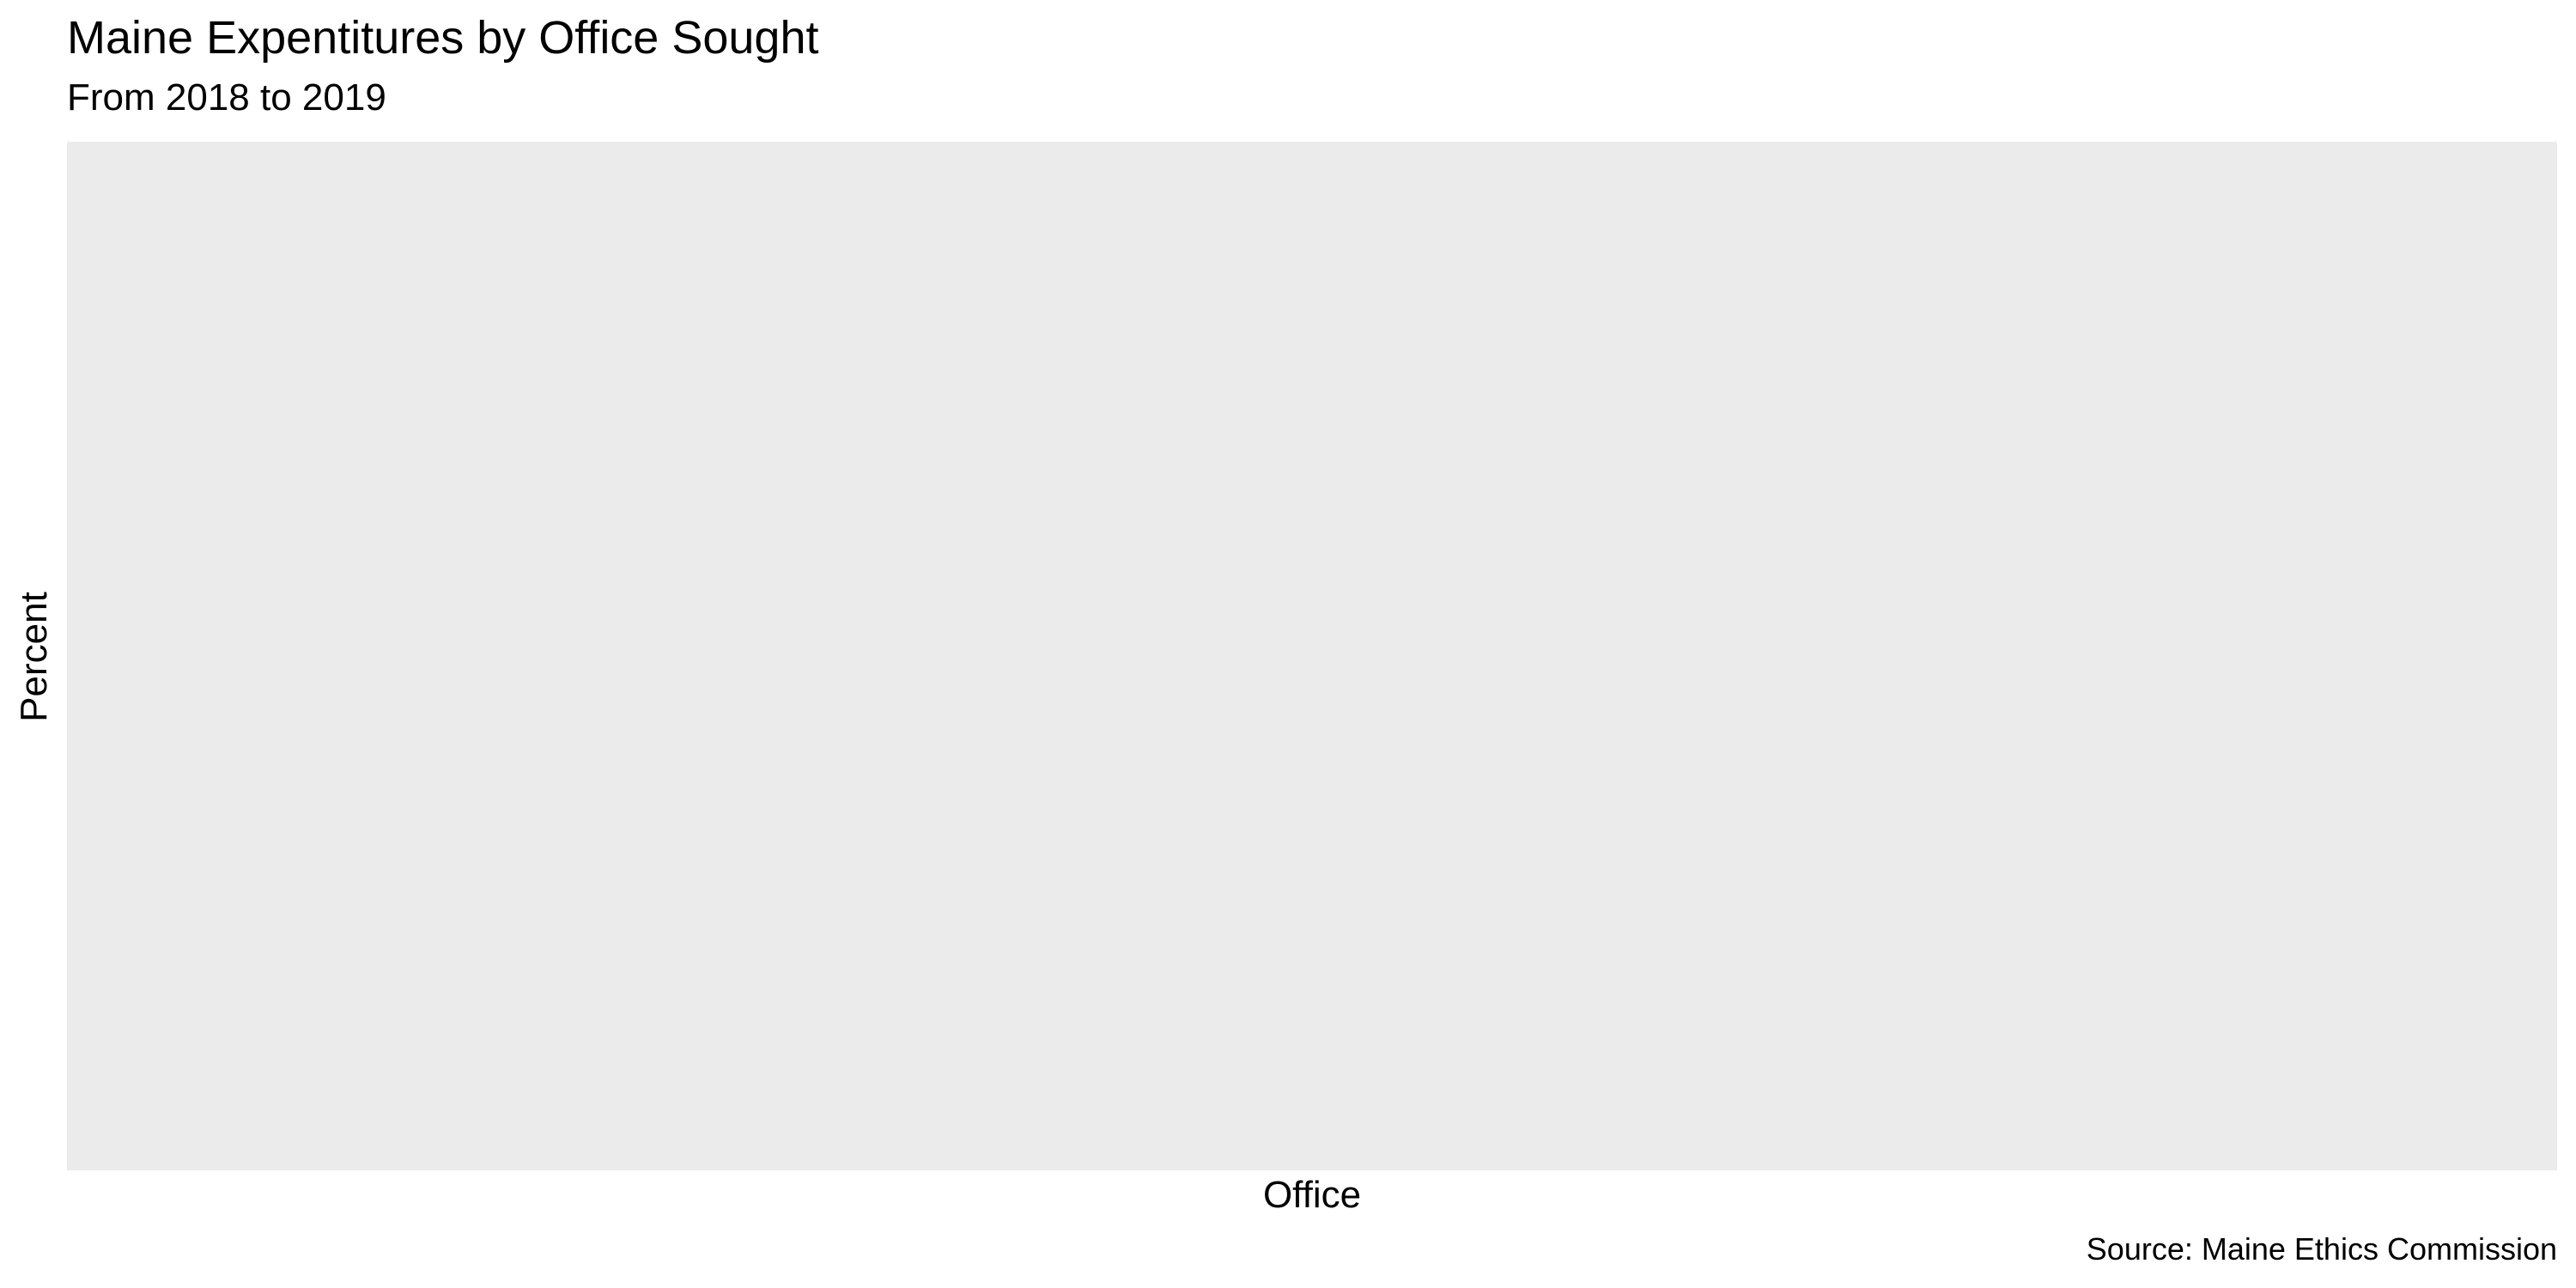 The height and width of the screenshot is (1288, 2576). I want to click on chart-subtitle: From 2018 to 2019, so click(227, 97).